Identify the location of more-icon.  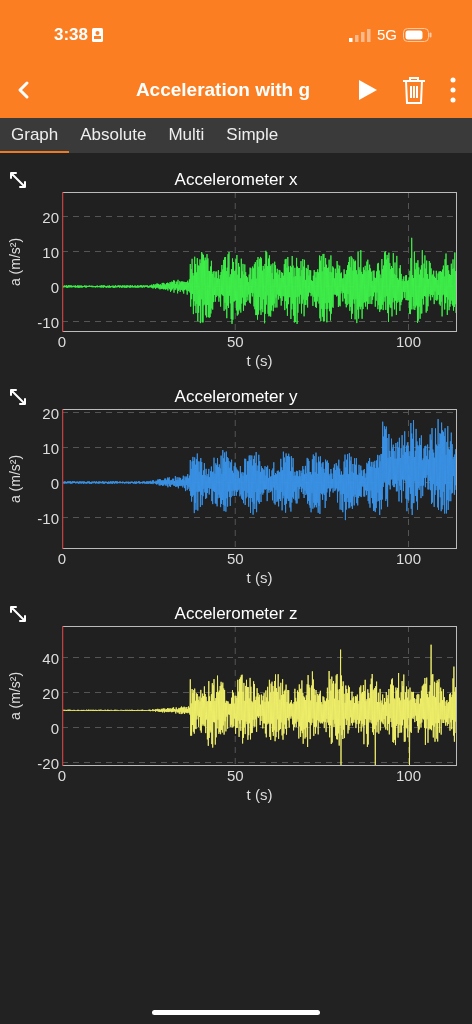
(453, 90).